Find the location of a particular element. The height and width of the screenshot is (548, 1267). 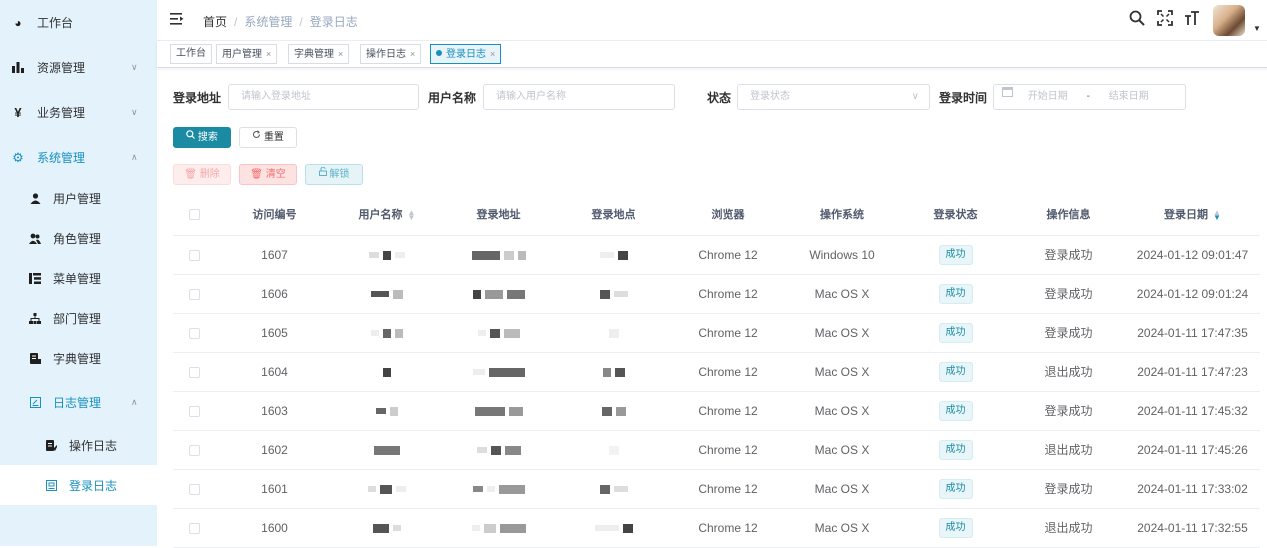

clear-button-label: 清空 is located at coordinates (275, 174).